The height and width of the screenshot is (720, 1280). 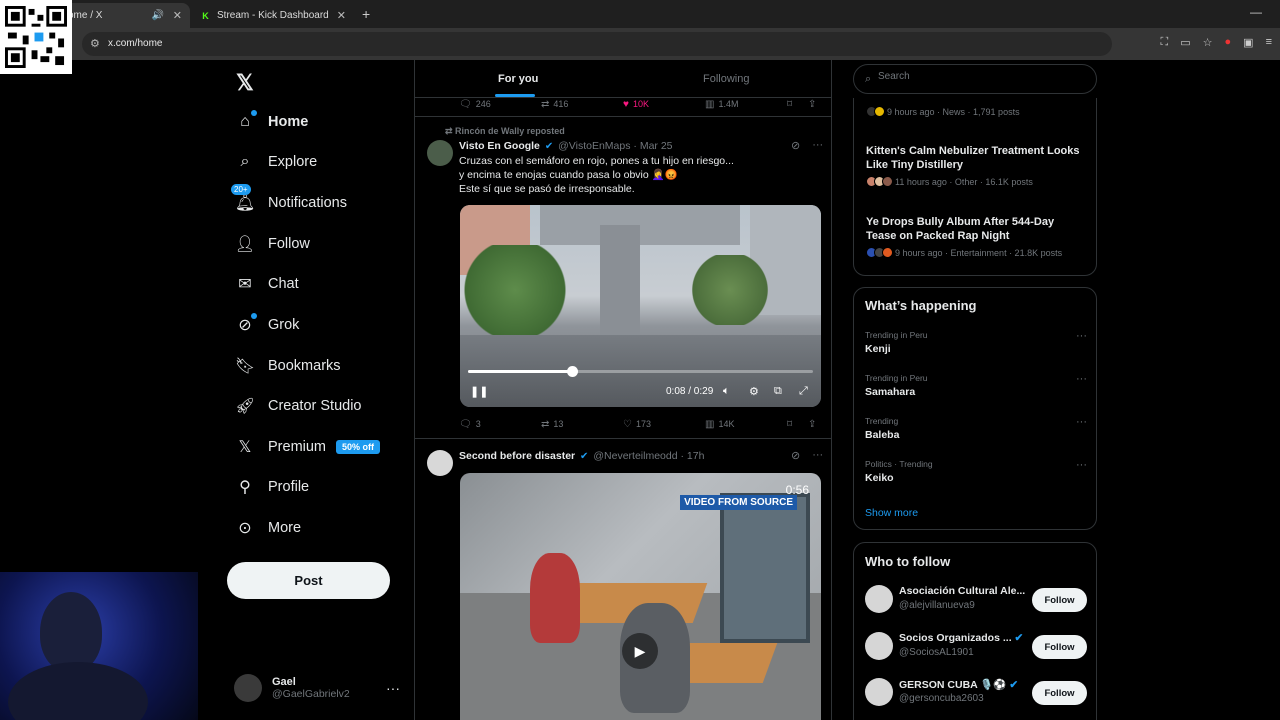 What do you see at coordinates (882, 435) in the screenshot?
I see `trend-name: Baleba` at bounding box center [882, 435].